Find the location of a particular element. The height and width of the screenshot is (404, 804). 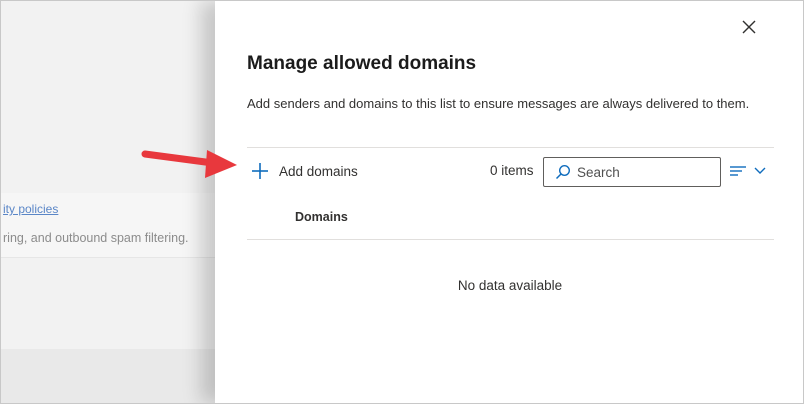

empty-state-message: No data available is located at coordinates (510, 285).